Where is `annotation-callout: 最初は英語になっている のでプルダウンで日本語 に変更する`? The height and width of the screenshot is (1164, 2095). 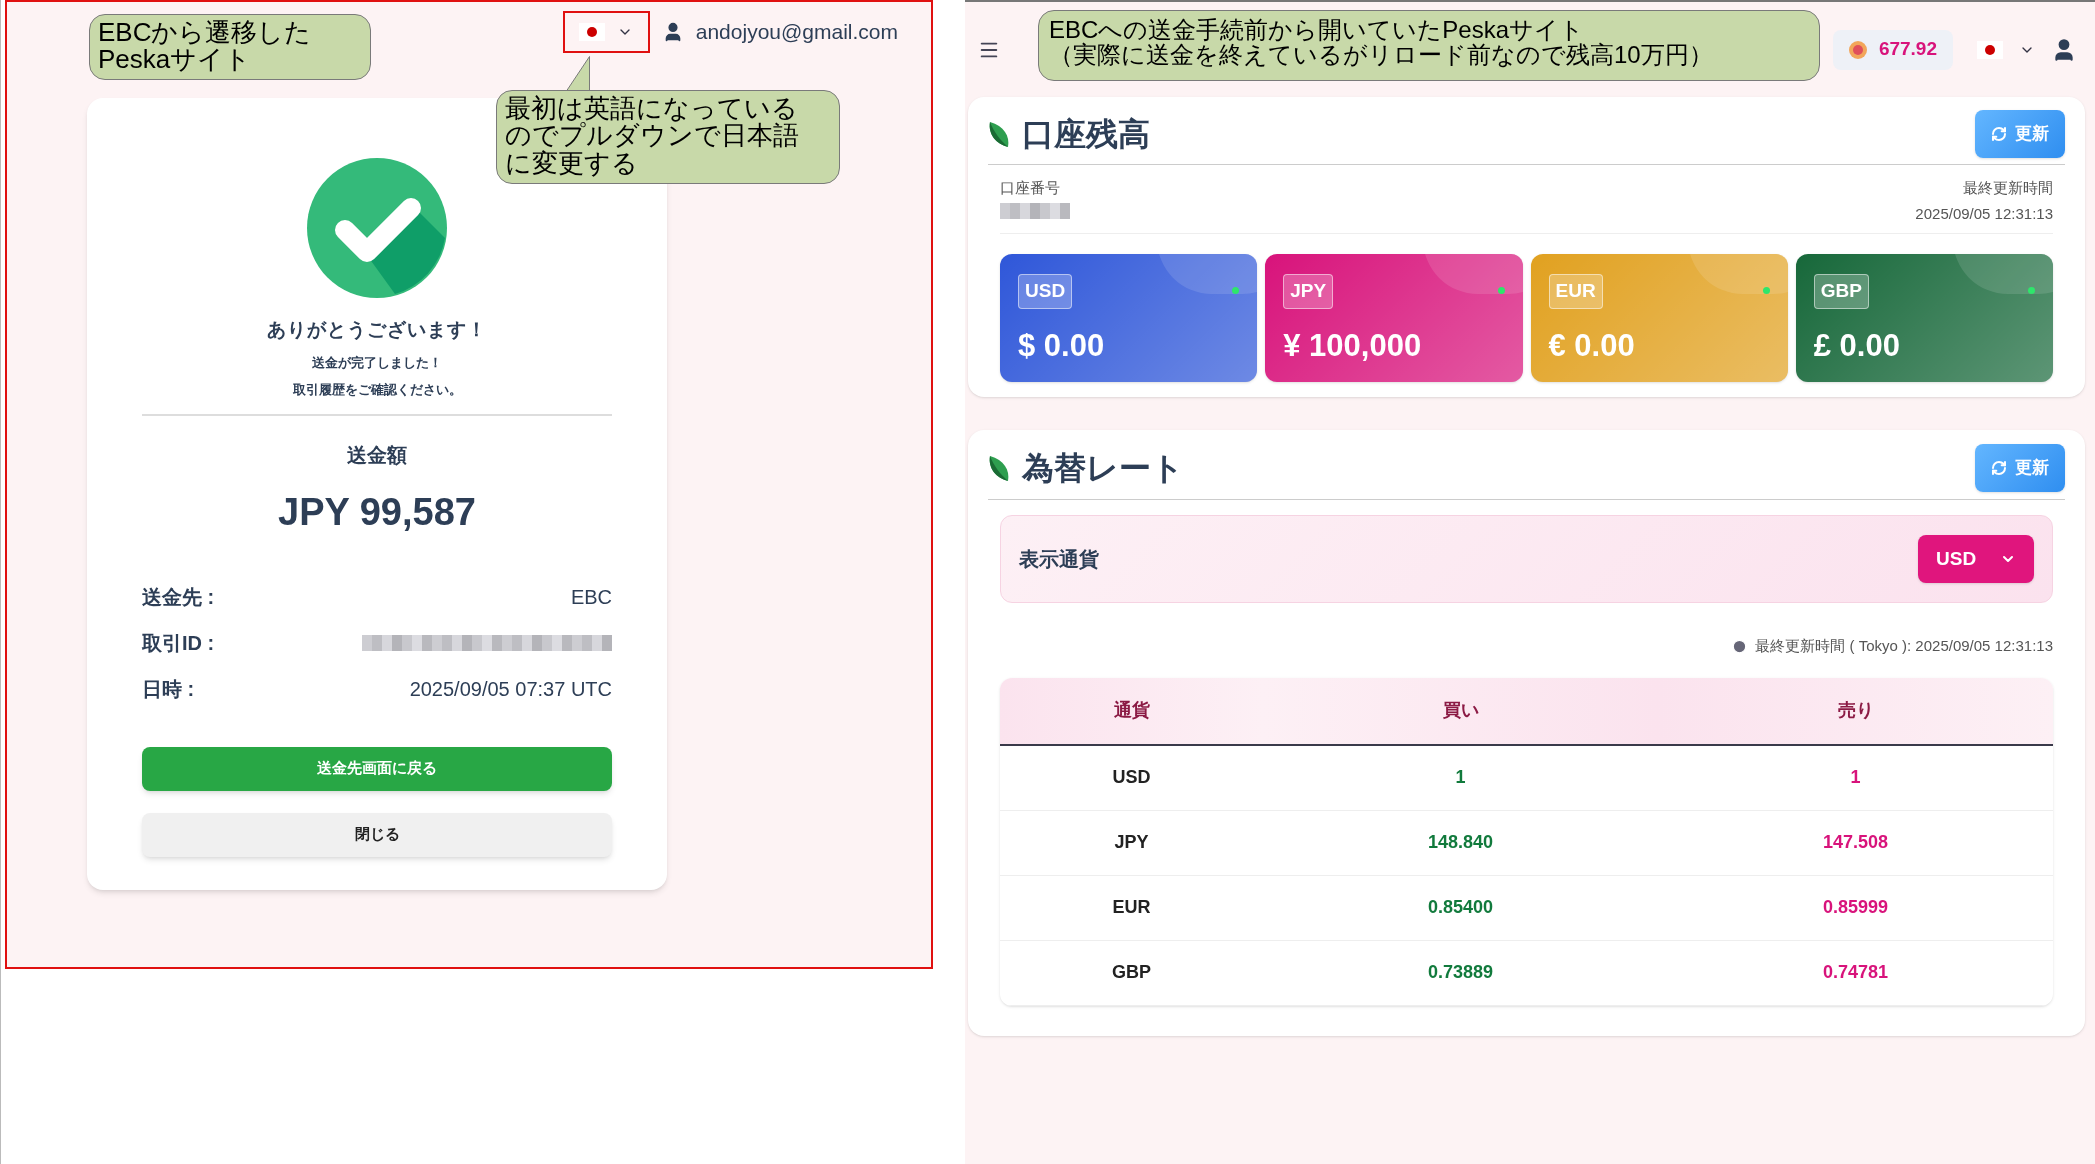 annotation-callout: 最初は英語になっている のでプルダウンで日本語 に変更する is located at coordinates (668, 137).